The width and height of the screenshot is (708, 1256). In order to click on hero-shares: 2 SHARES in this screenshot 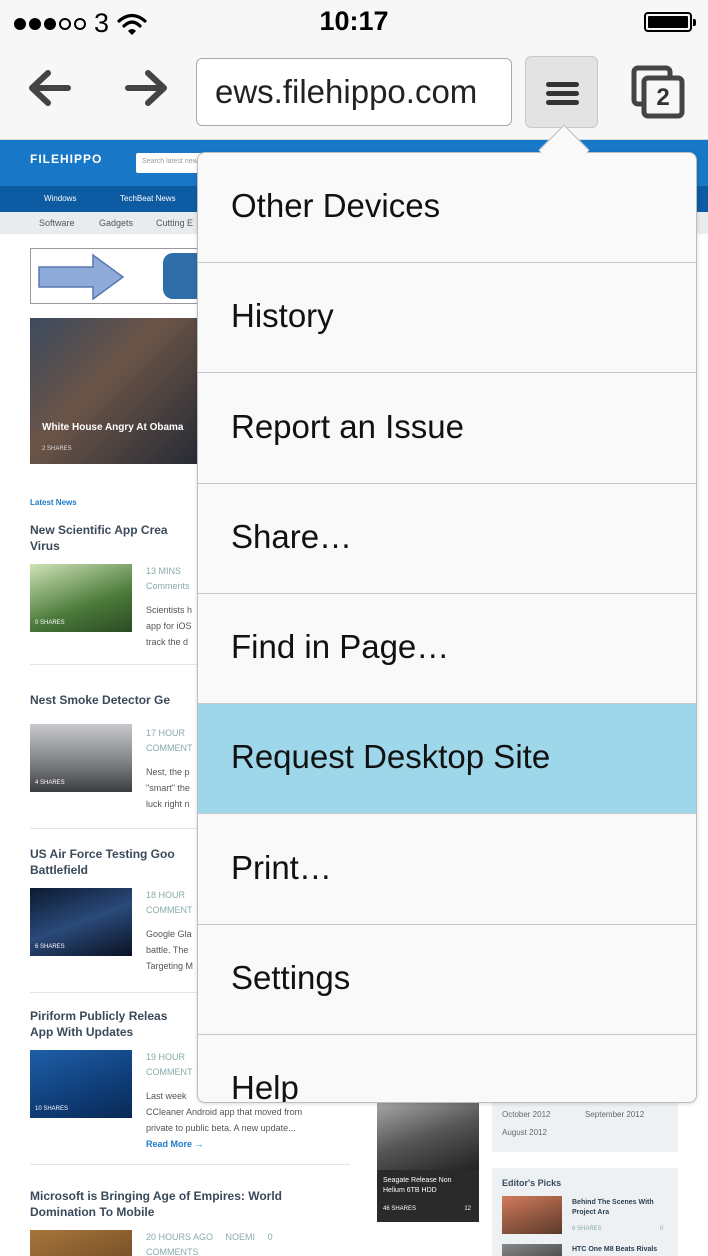, I will do `click(57, 449)`.